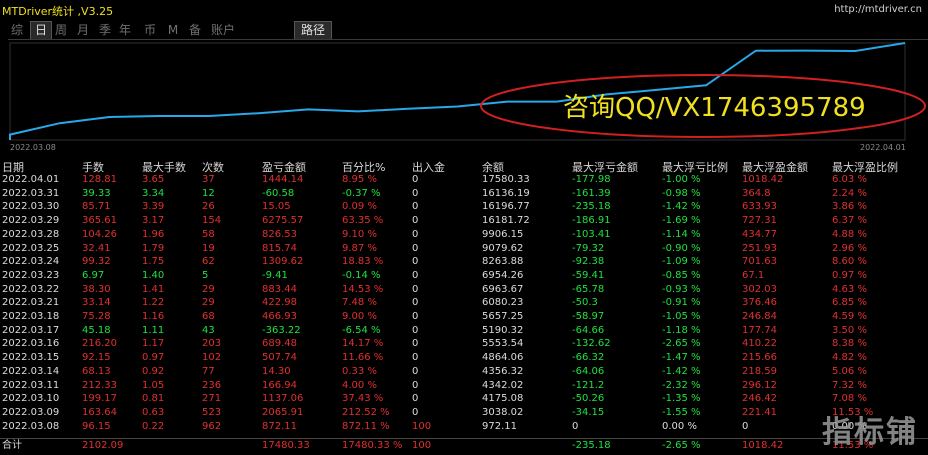 The image size is (928, 455). I want to click on table-cell: -79.32, so click(588, 248).